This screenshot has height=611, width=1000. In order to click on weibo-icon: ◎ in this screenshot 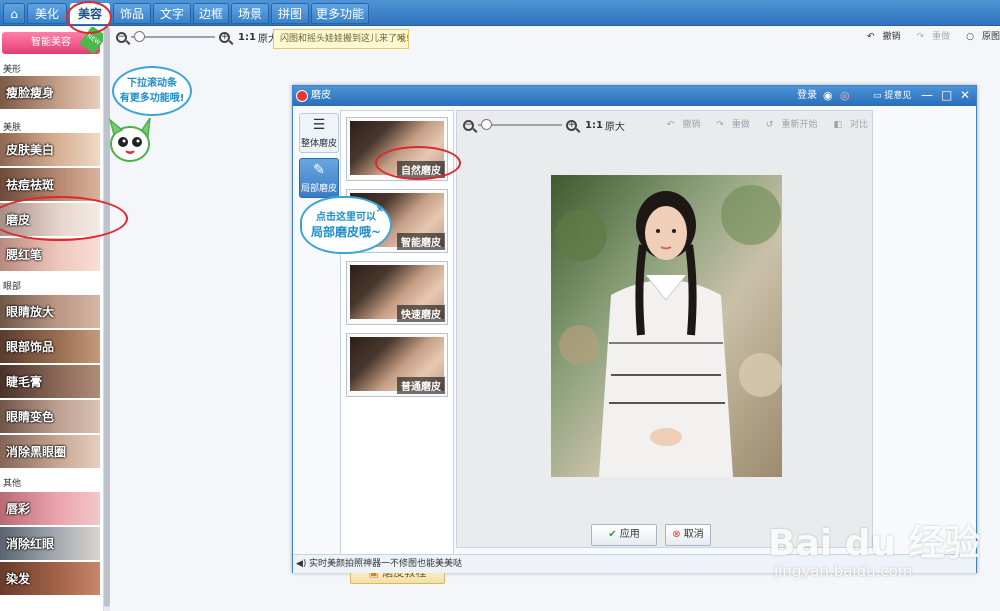, I will do `click(845, 96)`.